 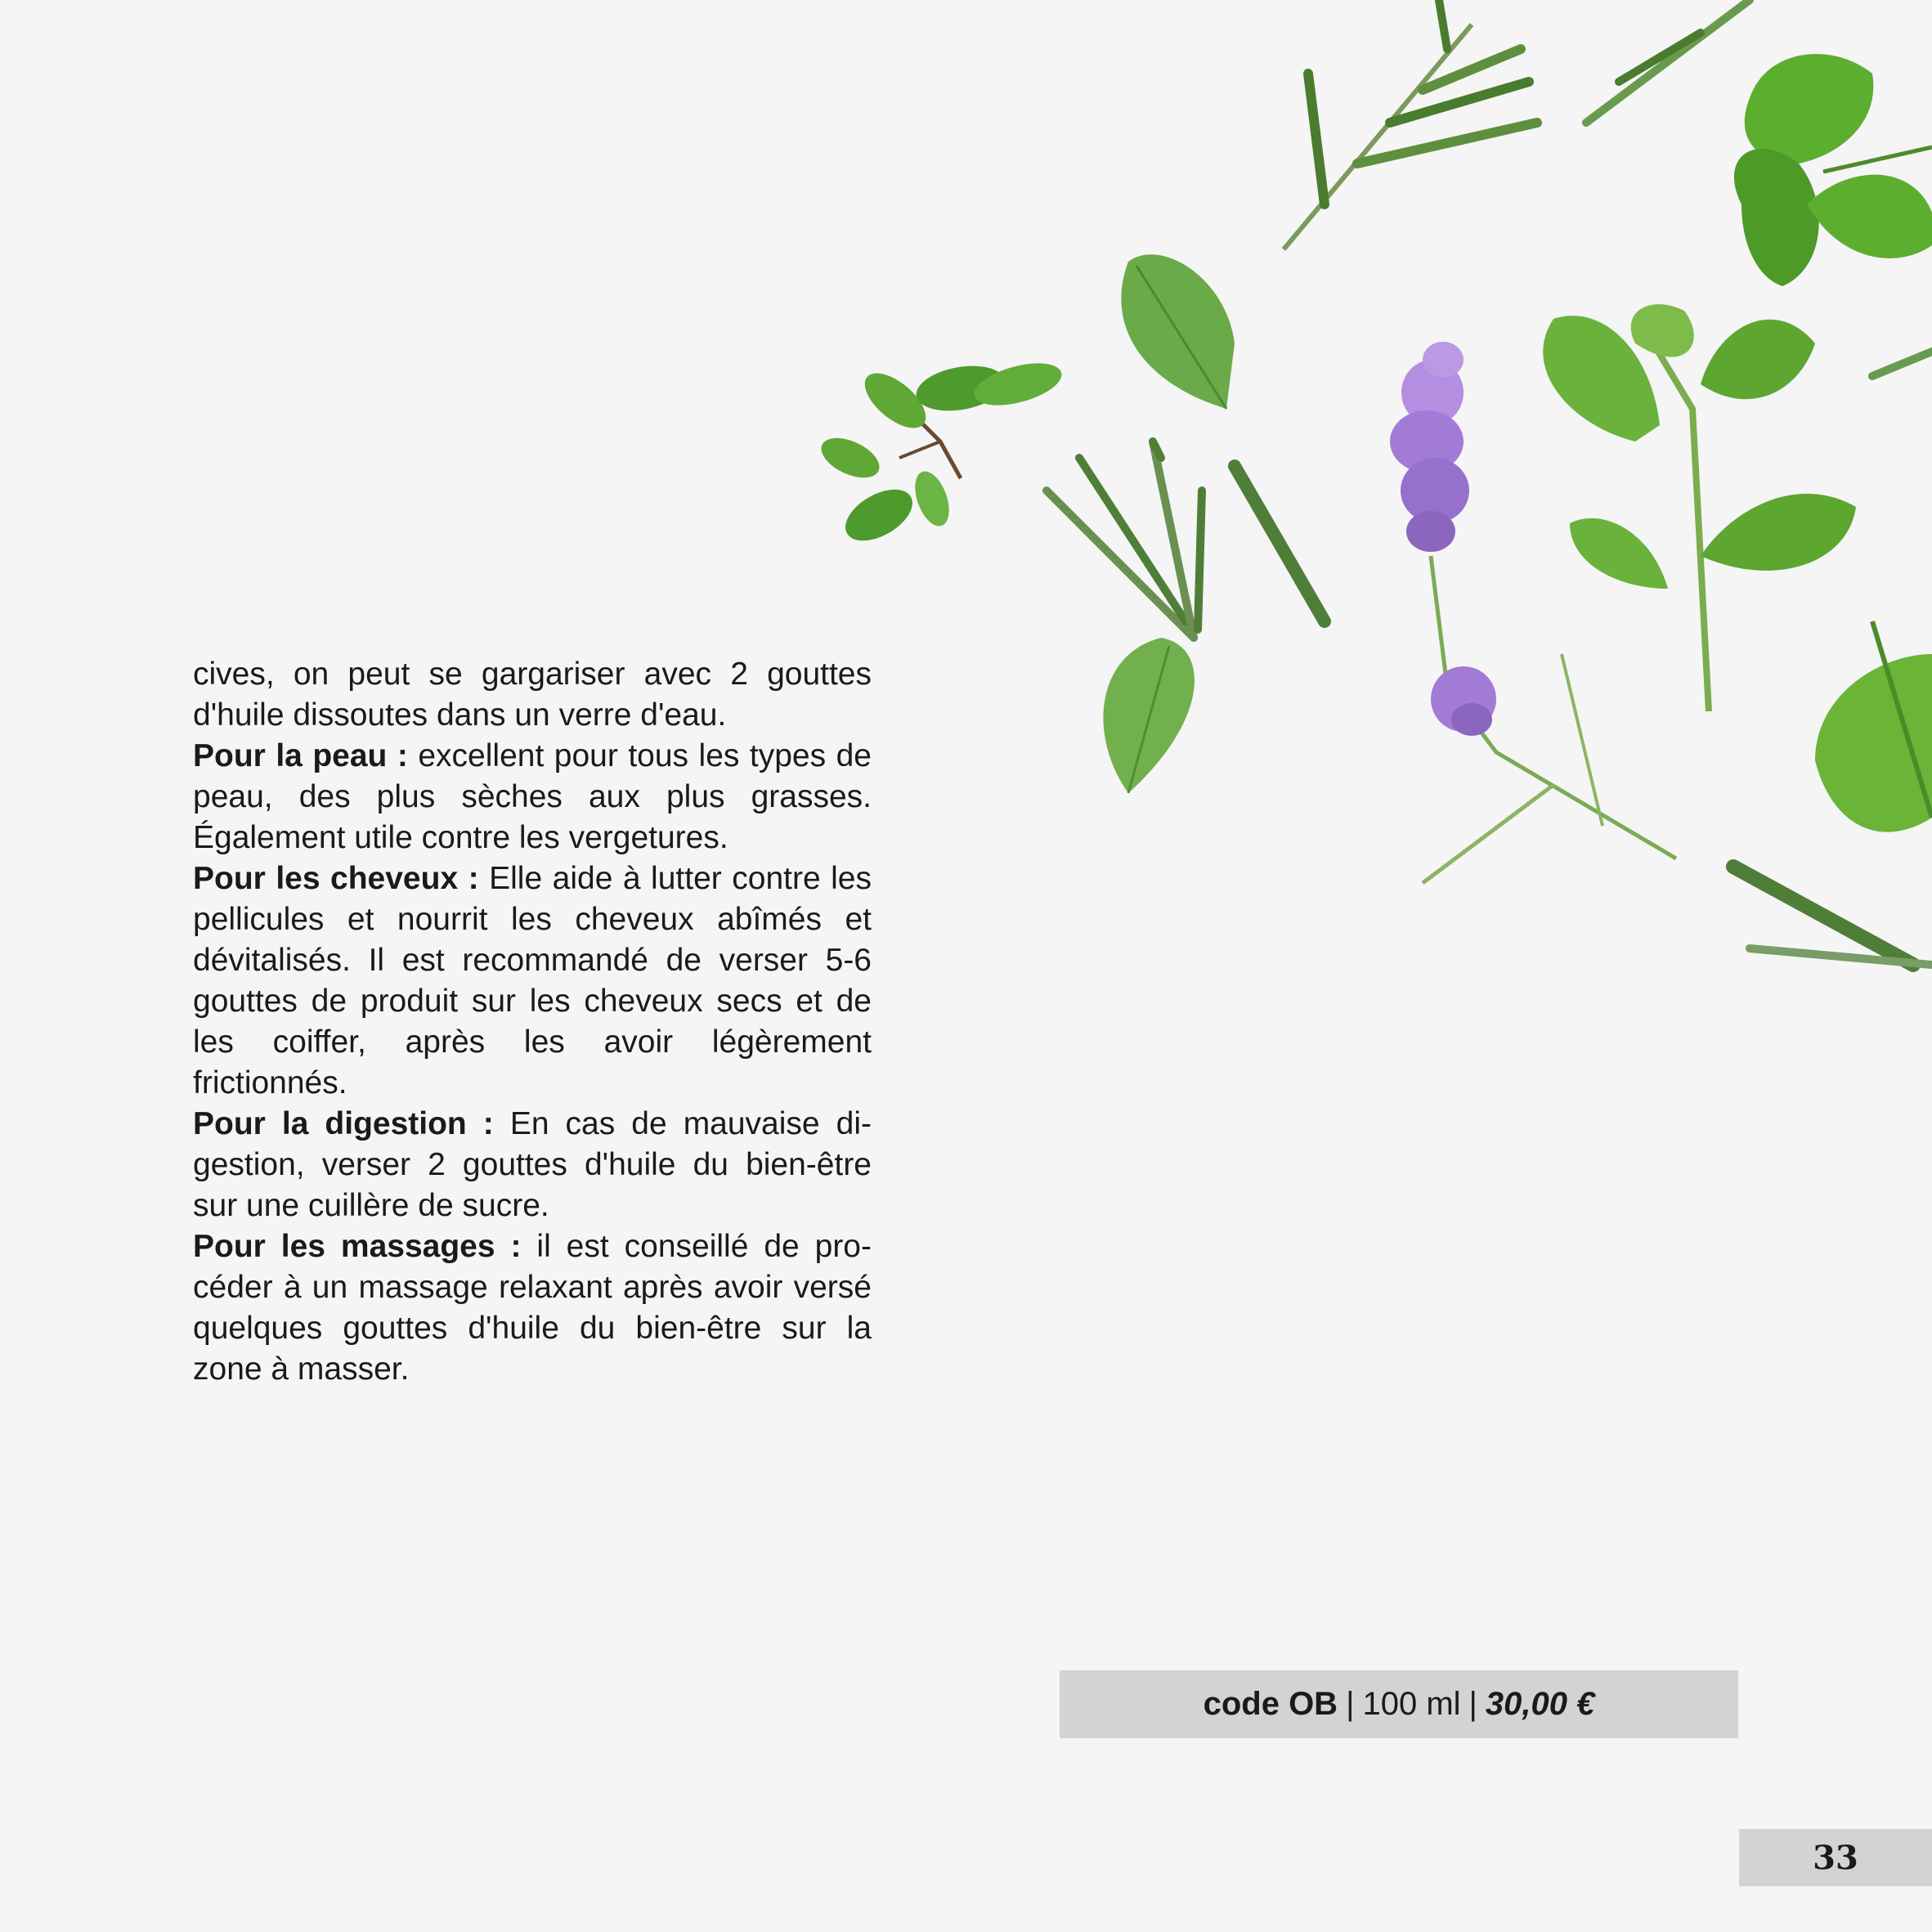 I want to click on paragraph-label: Pour les massages :, so click(x=357, y=1246).